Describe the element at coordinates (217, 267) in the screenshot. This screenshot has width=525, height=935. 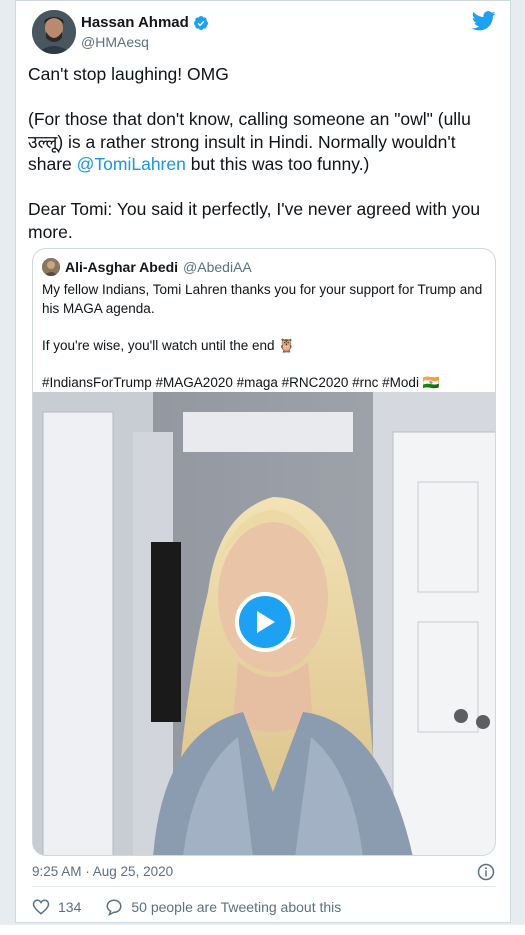
I see `quoted-author-handle: @AbediAA` at that location.